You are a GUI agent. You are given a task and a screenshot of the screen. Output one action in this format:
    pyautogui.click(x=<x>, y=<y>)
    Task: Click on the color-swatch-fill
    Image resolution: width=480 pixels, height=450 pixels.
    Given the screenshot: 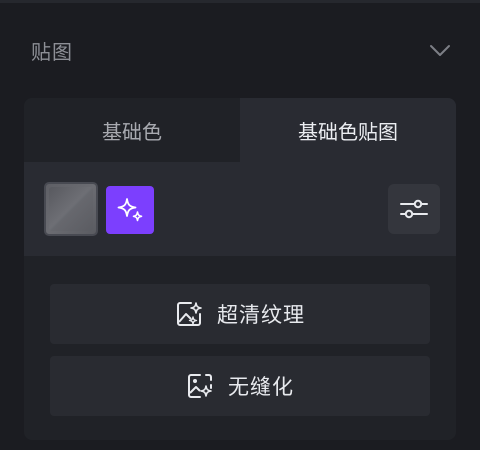 What is the action you would take?
    pyautogui.click(x=71, y=209)
    